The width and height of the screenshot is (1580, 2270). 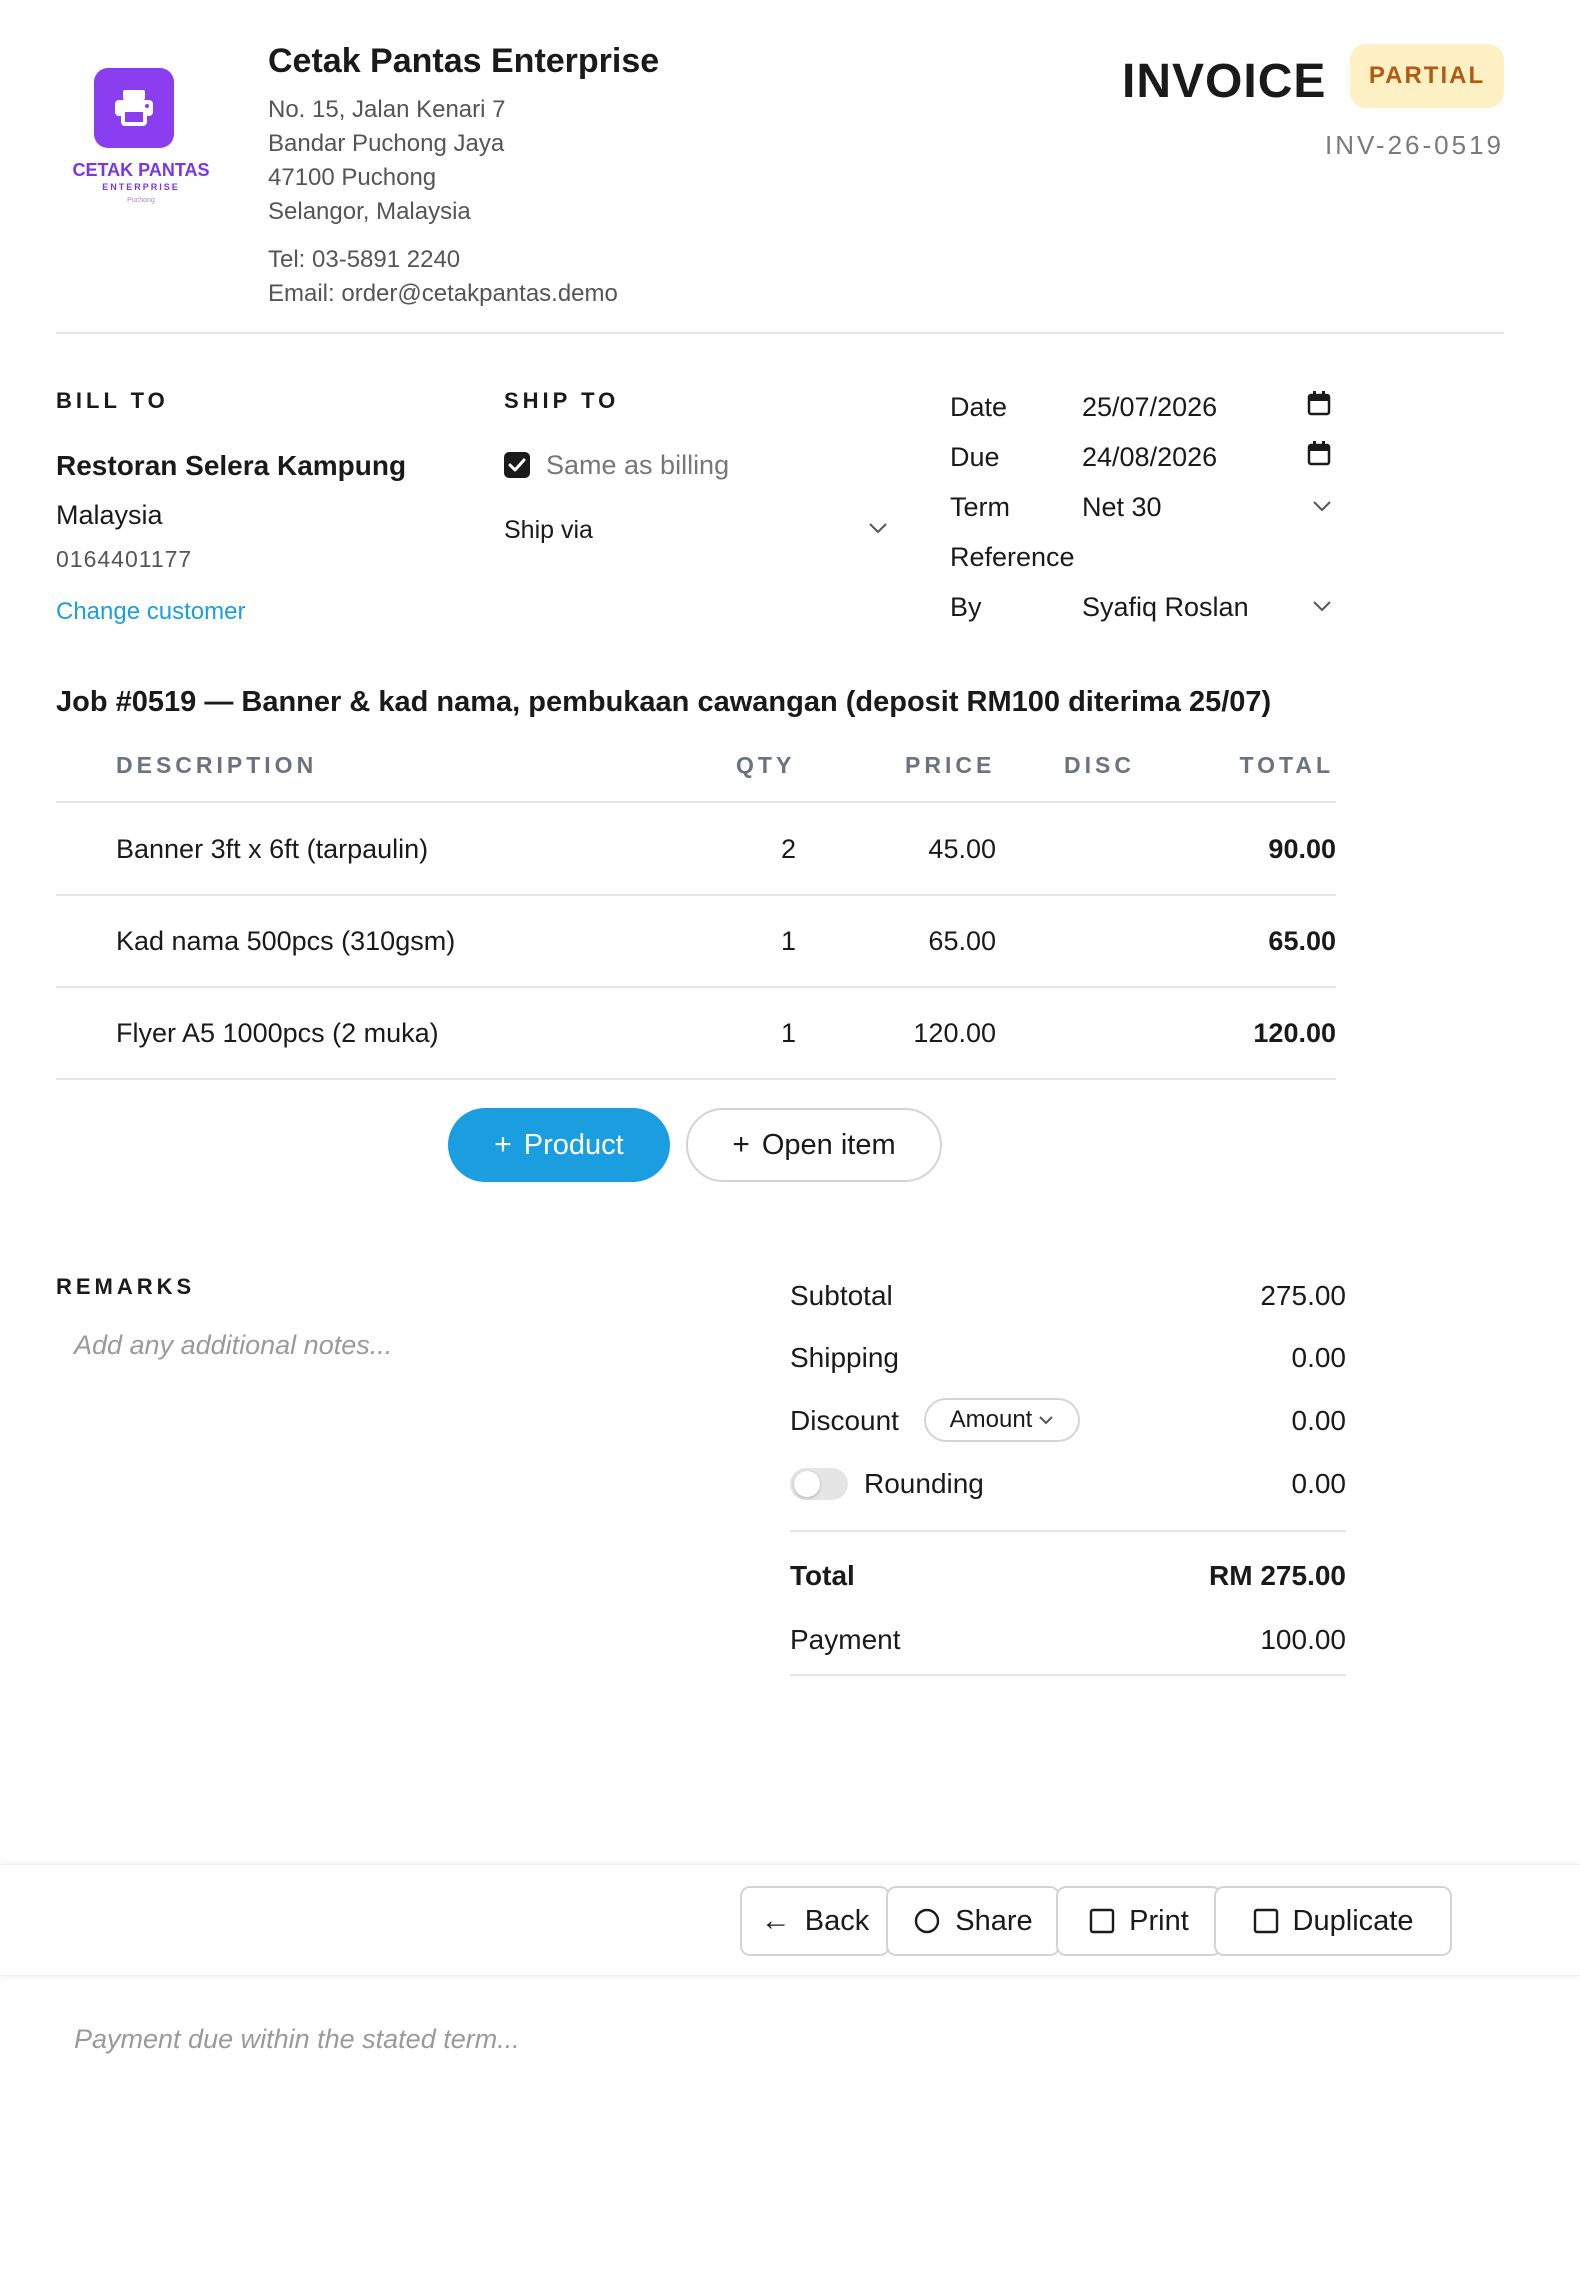 I want to click on column-header-description: DESCRIPTION, so click(x=217, y=765).